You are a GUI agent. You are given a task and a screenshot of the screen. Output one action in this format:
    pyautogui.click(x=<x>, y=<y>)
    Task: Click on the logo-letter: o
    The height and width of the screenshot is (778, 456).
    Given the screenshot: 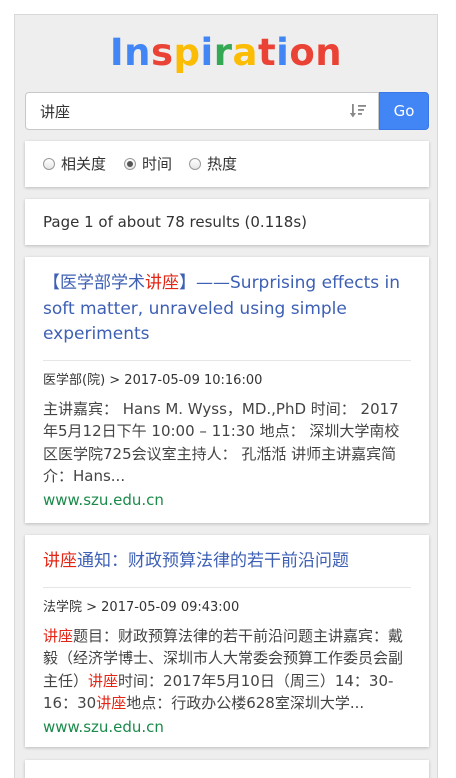 What is the action you would take?
    pyautogui.click(x=302, y=52)
    